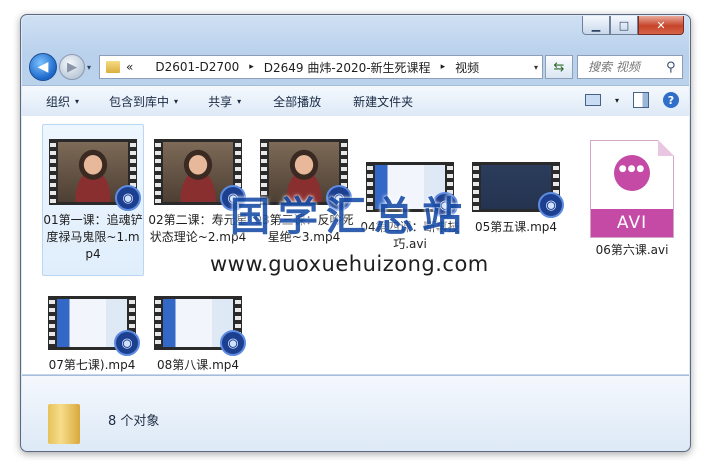 The width and height of the screenshot is (709, 468). I want to click on item-count: 8 个对象, so click(134, 421).